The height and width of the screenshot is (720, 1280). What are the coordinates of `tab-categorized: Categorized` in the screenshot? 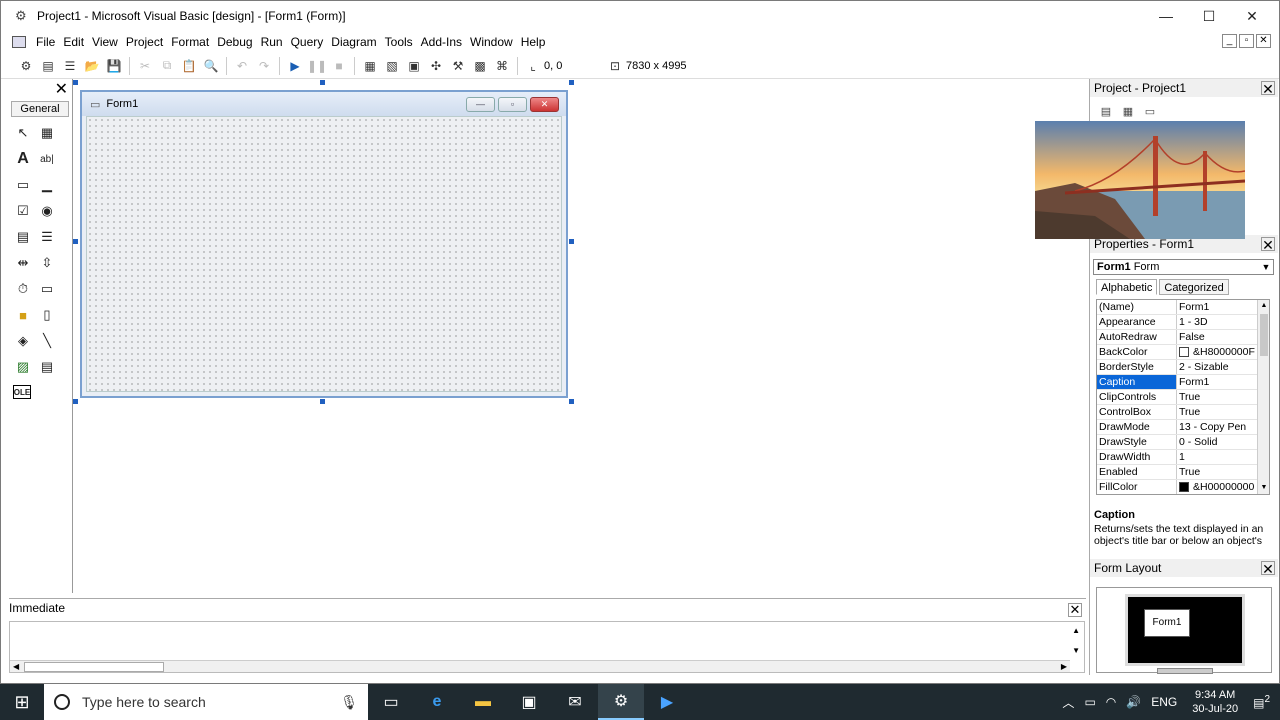 It's located at (1194, 287).